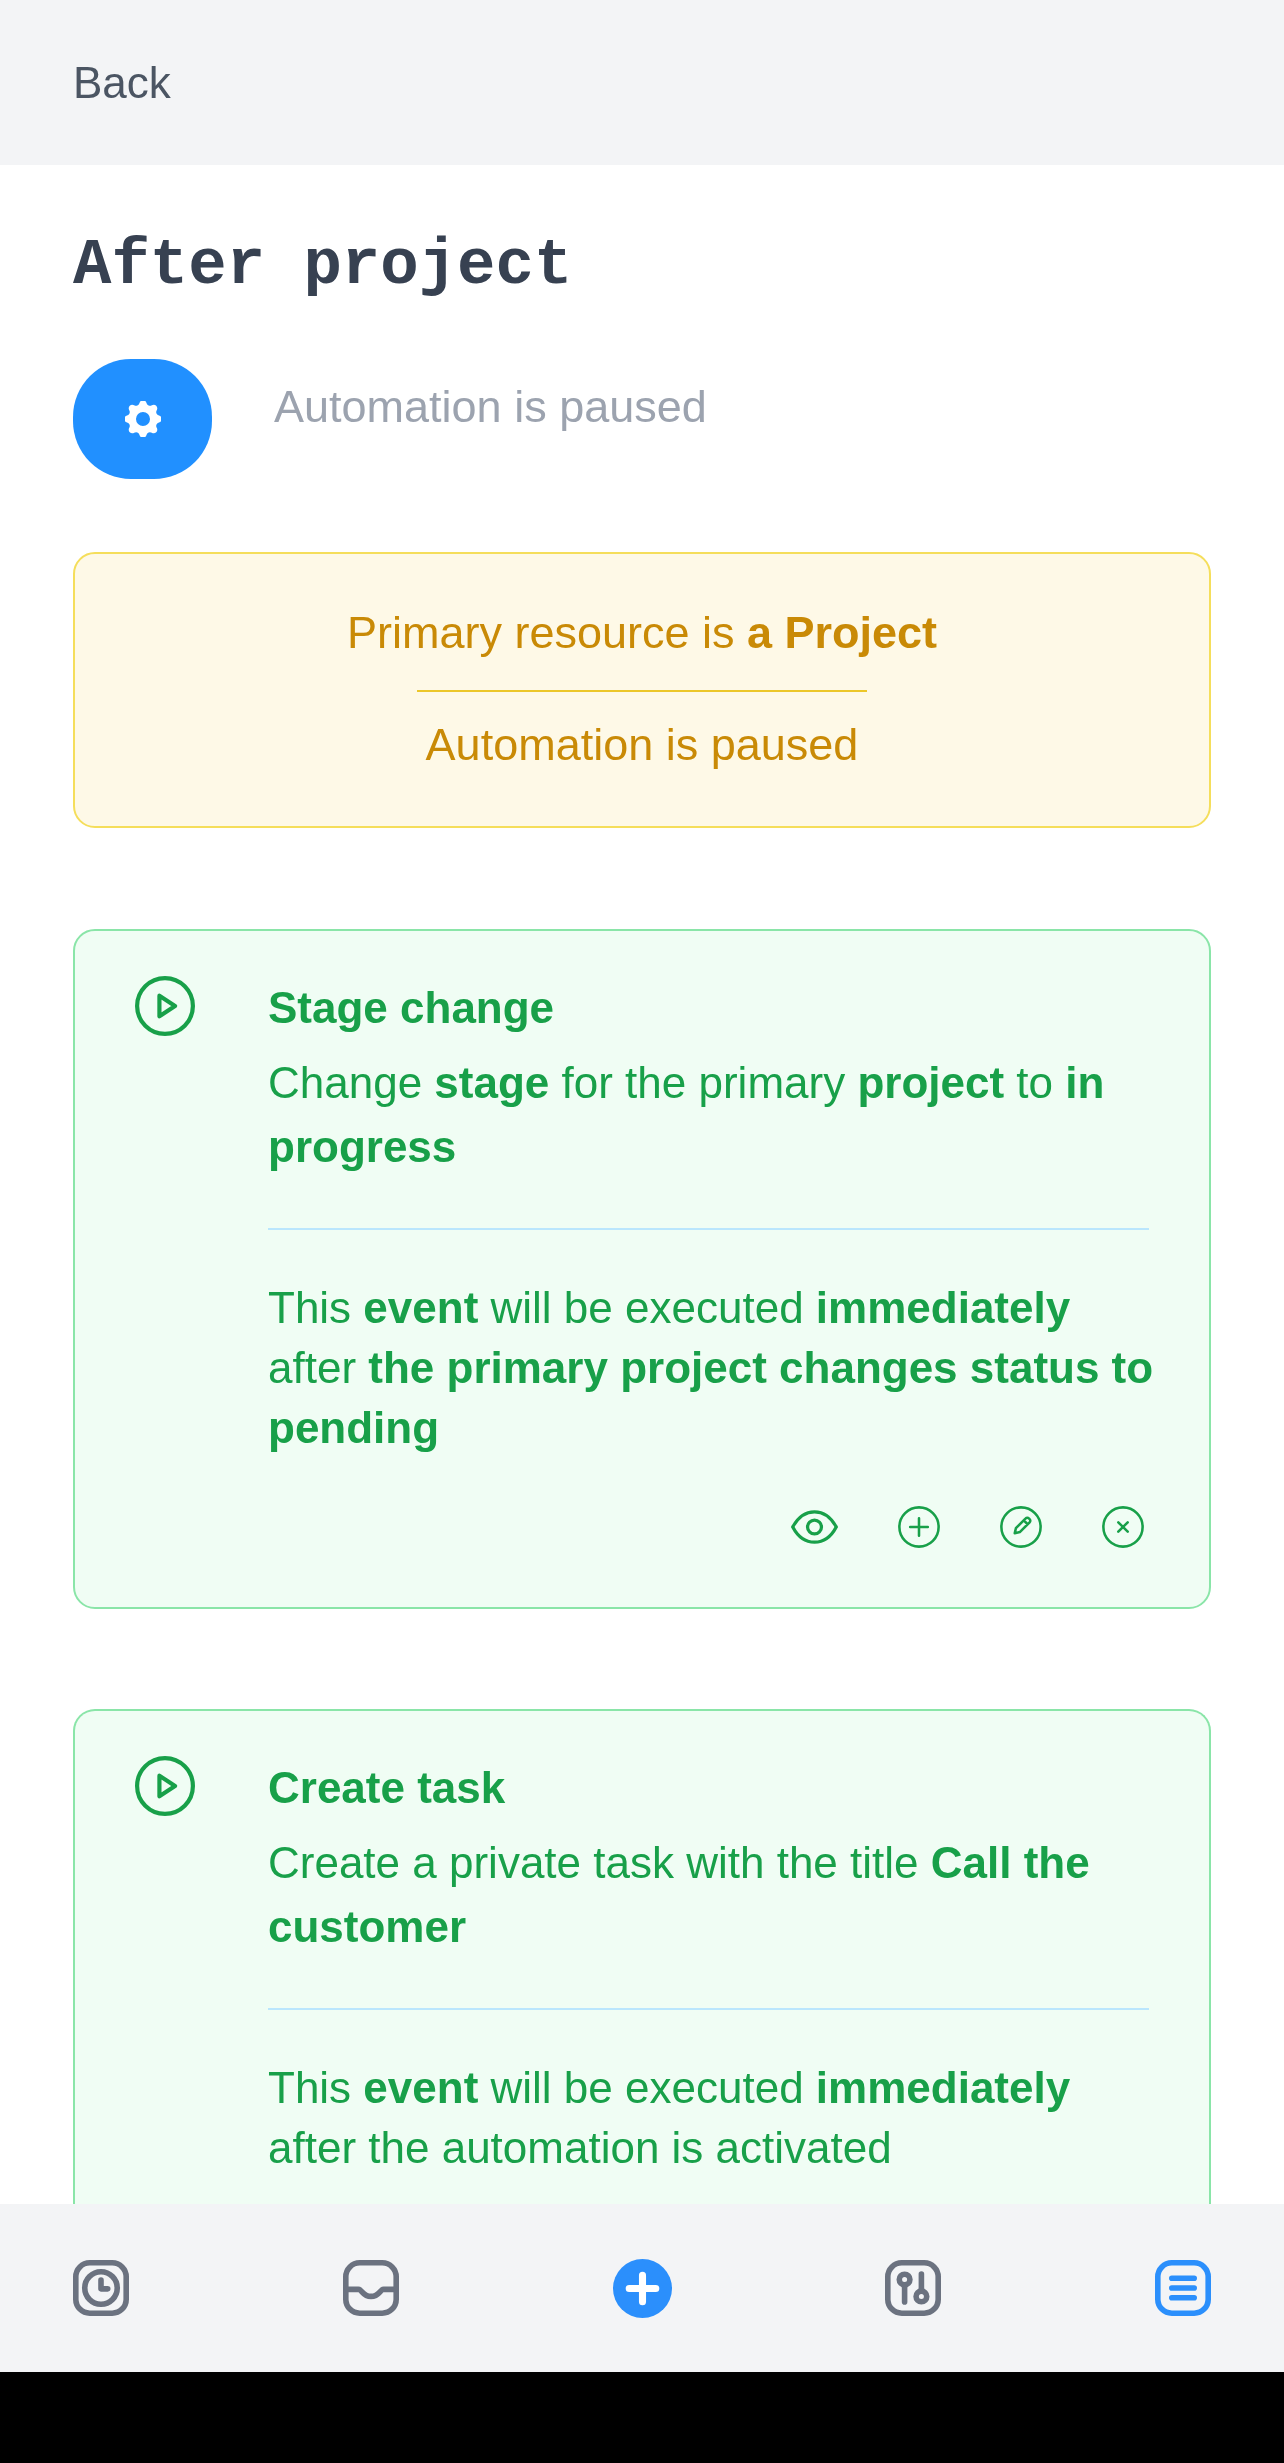 The image size is (1284, 2463). What do you see at coordinates (370, 2288) in the screenshot?
I see `tray-icon` at bounding box center [370, 2288].